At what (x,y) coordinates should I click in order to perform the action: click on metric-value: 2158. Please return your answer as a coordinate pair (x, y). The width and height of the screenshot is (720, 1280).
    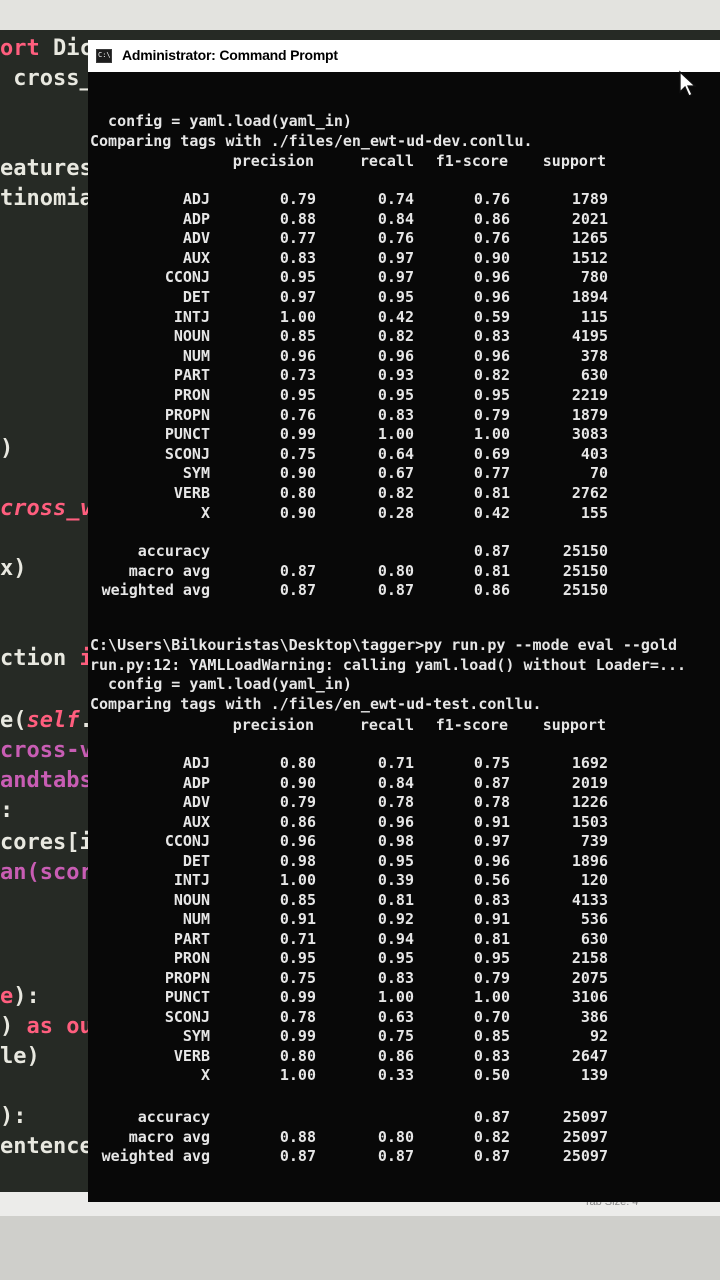
    Looking at the image, I should click on (589, 958).